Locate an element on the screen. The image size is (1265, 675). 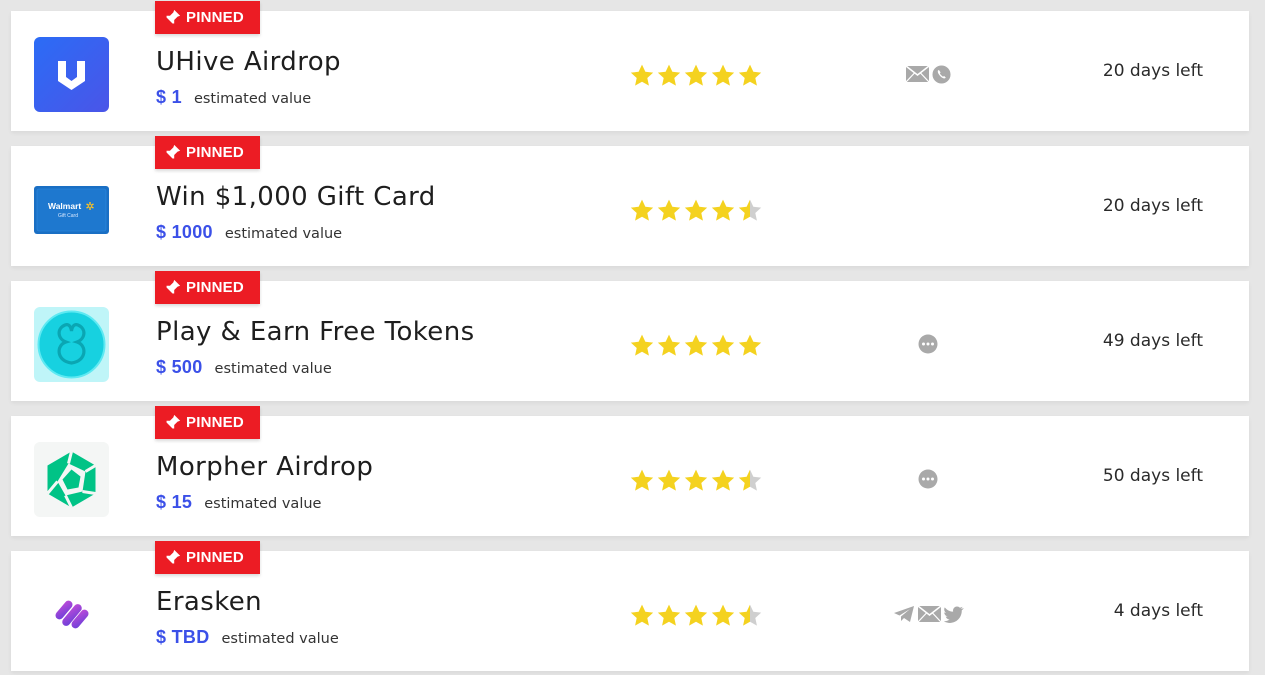
morpher-logo is located at coordinates (71, 479).